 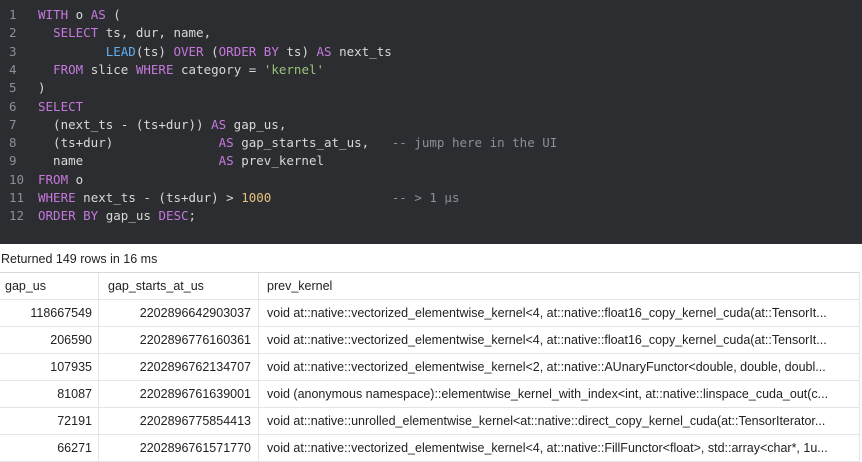 I want to click on line-number: 11, so click(x=17, y=197).